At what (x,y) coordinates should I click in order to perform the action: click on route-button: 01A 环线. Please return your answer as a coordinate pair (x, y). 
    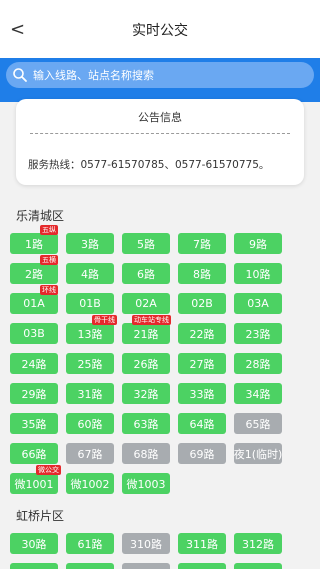
    Looking at the image, I should click on (34, 299).